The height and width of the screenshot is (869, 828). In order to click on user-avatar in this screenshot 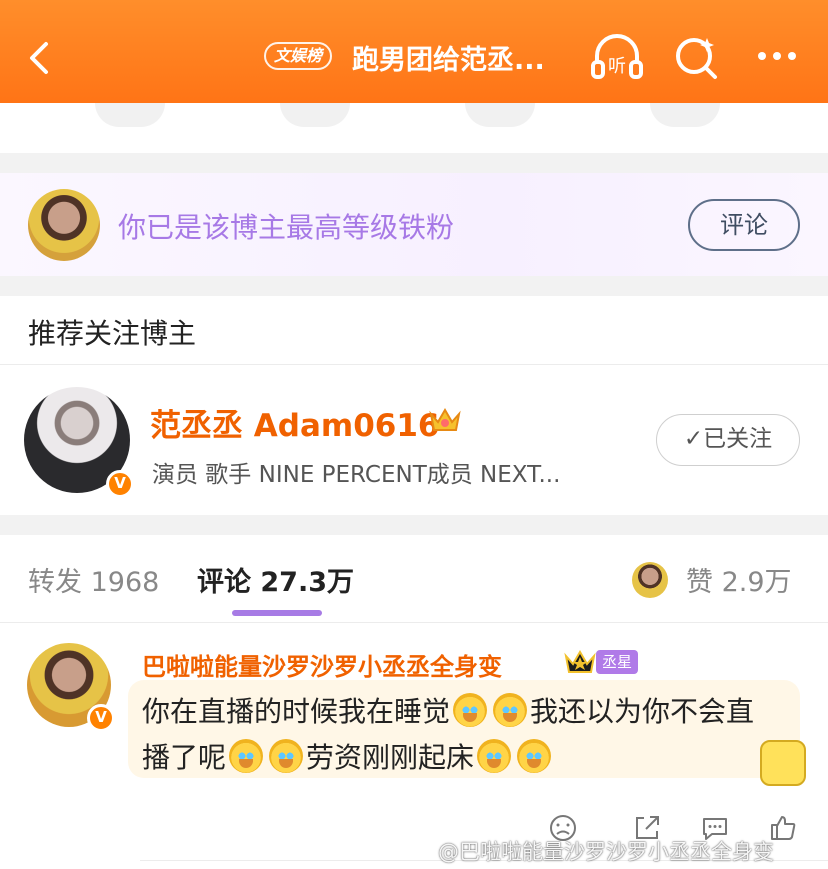, I will do `click(64, 225)`.